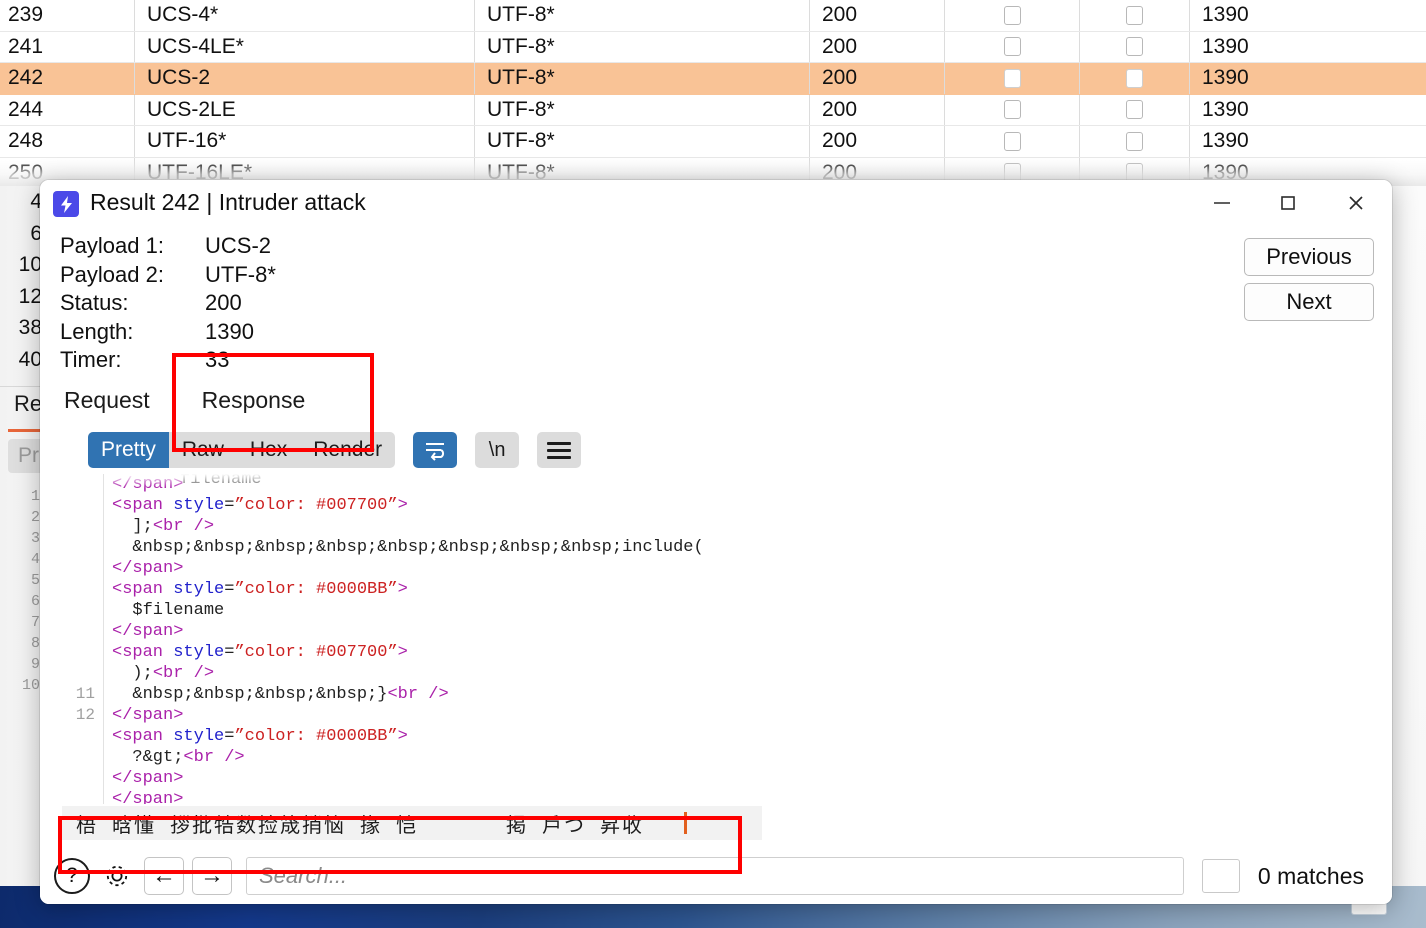 The image size is (1426, 928). I want to click on cell-payload1: UCS-4LE*, so click(305, 46).